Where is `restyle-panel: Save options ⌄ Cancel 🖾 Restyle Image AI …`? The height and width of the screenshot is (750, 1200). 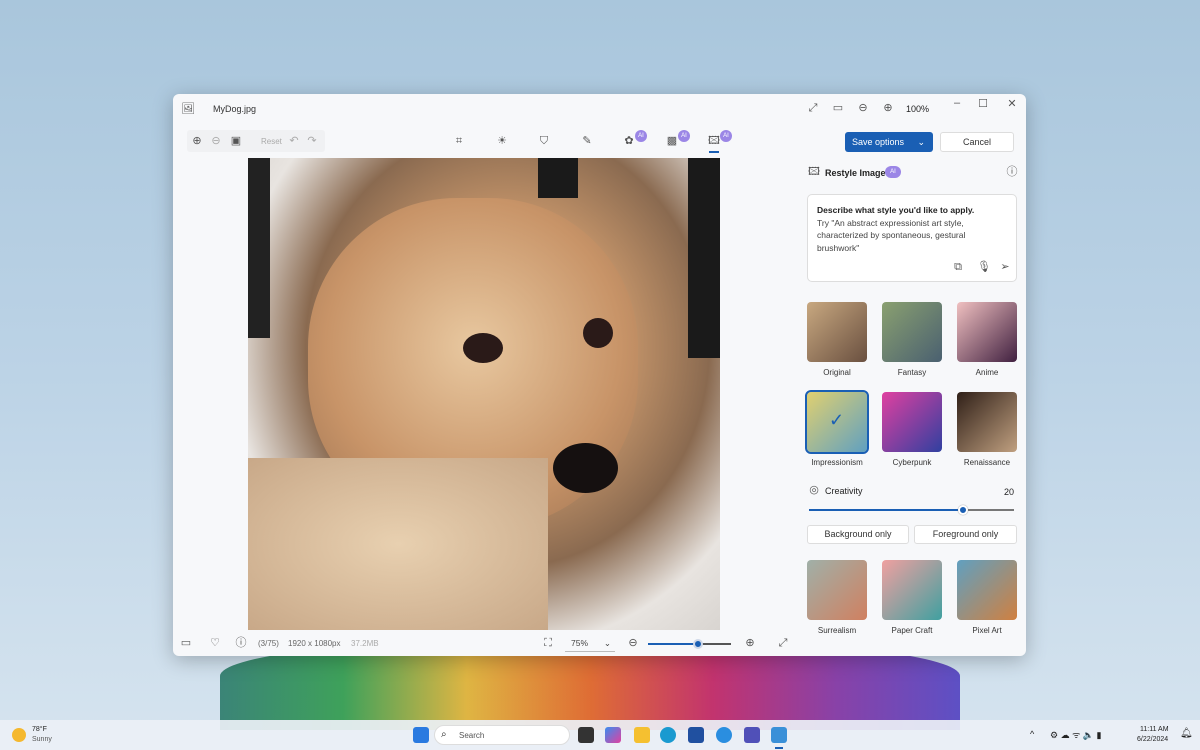 restyle-panel: Save options ⌄ Cancel 🖾 Restyle Image AI … is located at coordinates (911, 383).